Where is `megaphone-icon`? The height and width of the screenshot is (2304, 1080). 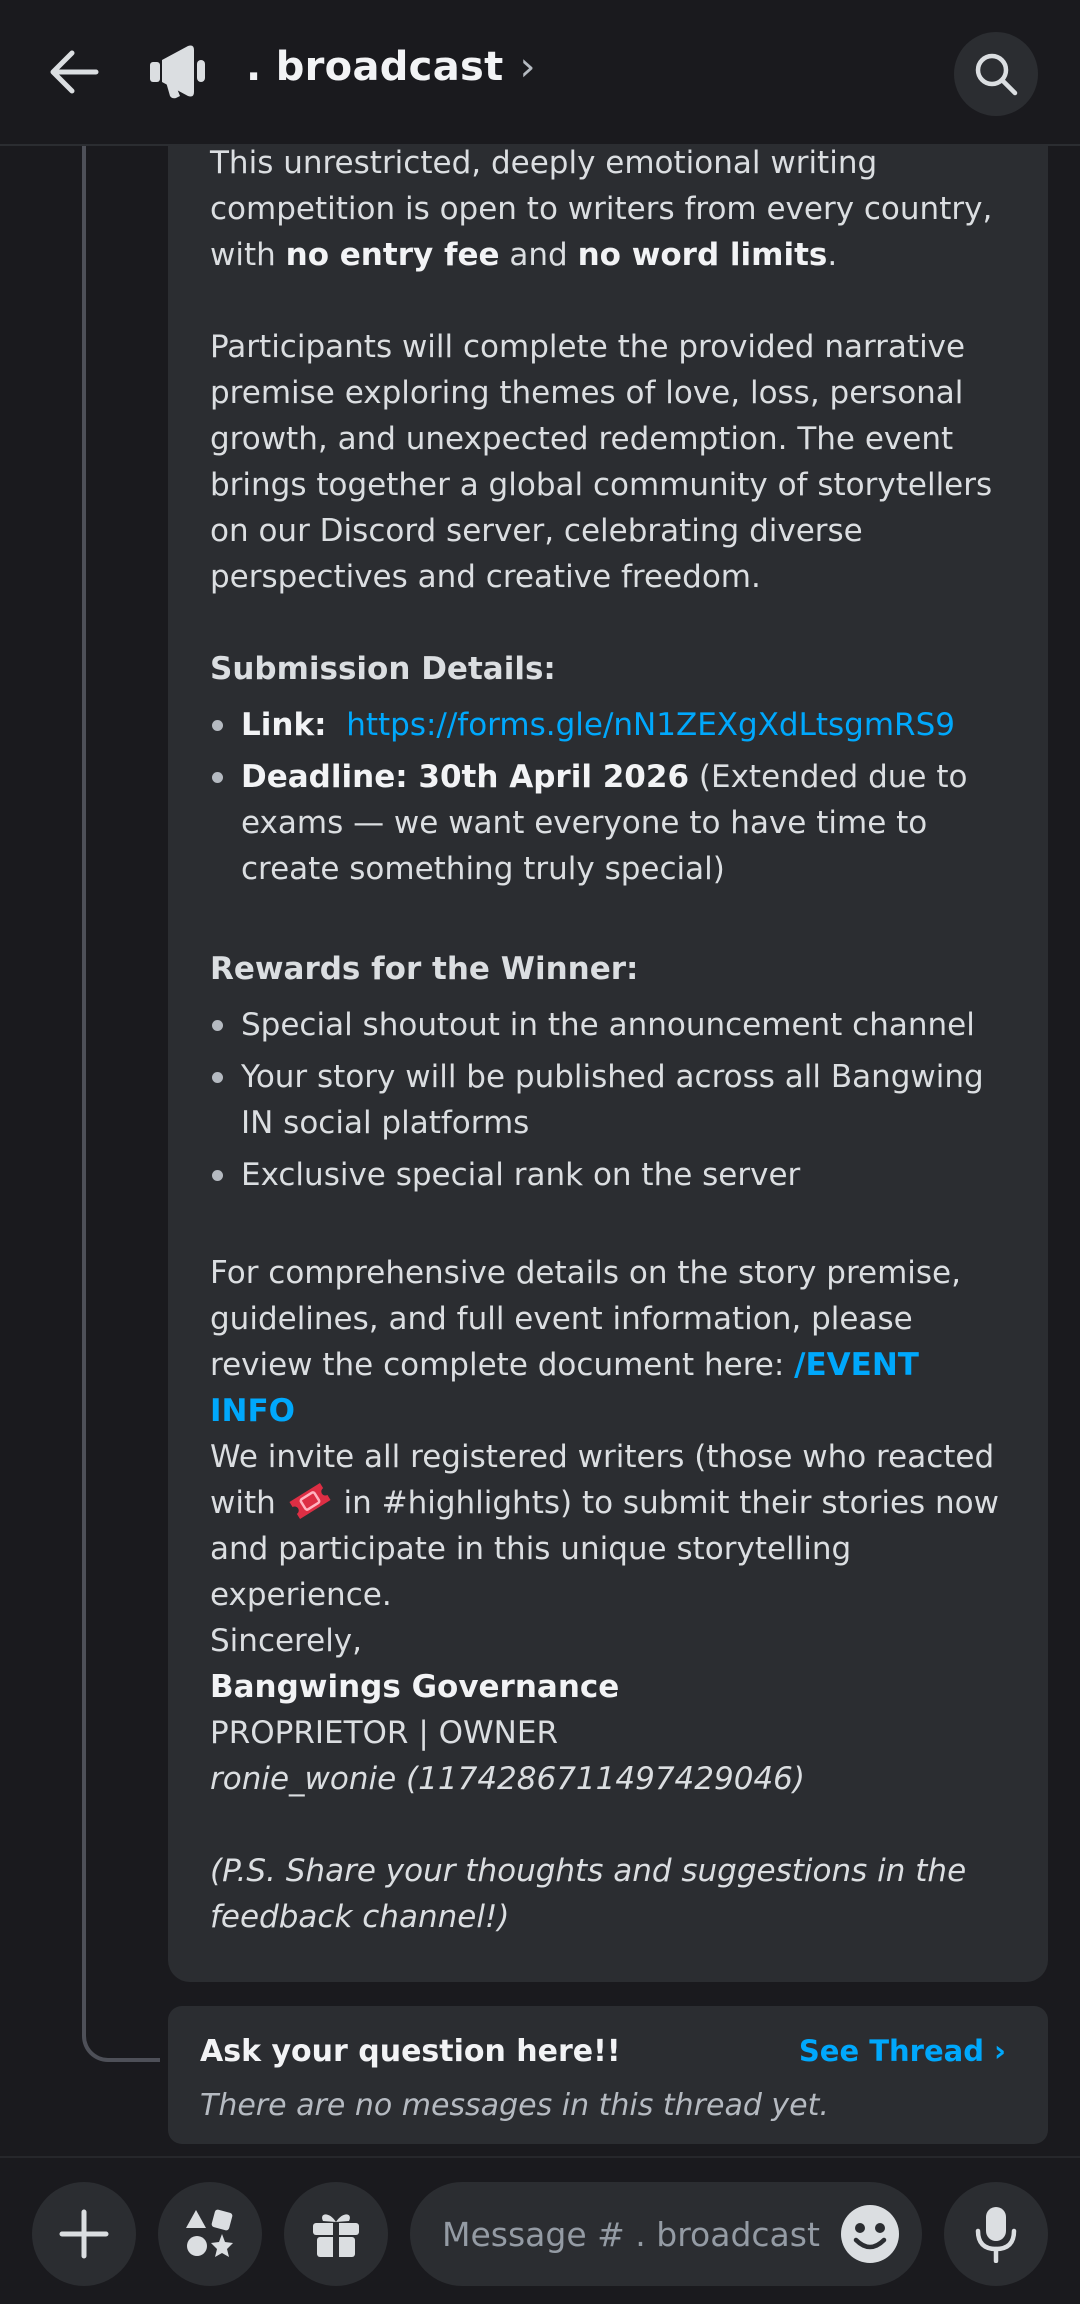 megaphone-icon is located at coordinates (180, 72).